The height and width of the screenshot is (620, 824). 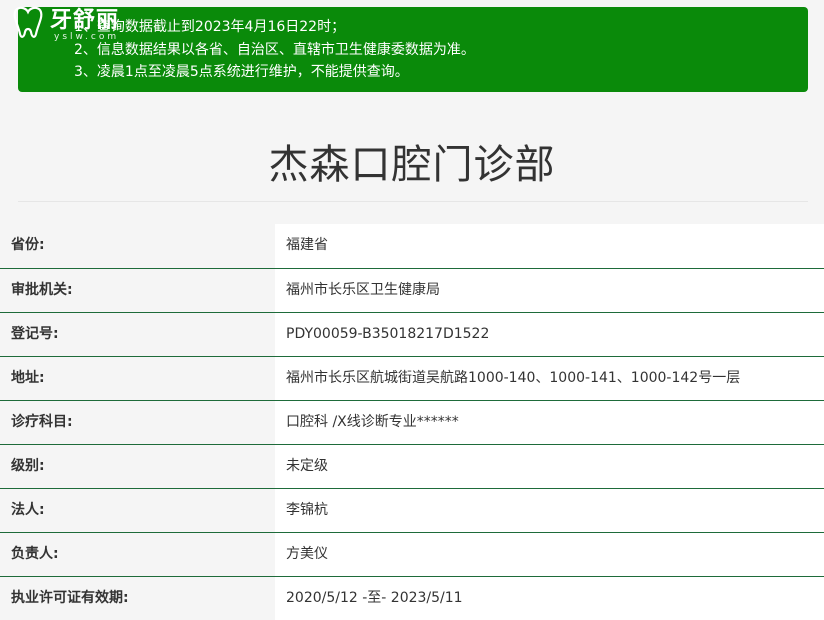 I want to click on row-value: 方美仪, so click(x=549, y=554).